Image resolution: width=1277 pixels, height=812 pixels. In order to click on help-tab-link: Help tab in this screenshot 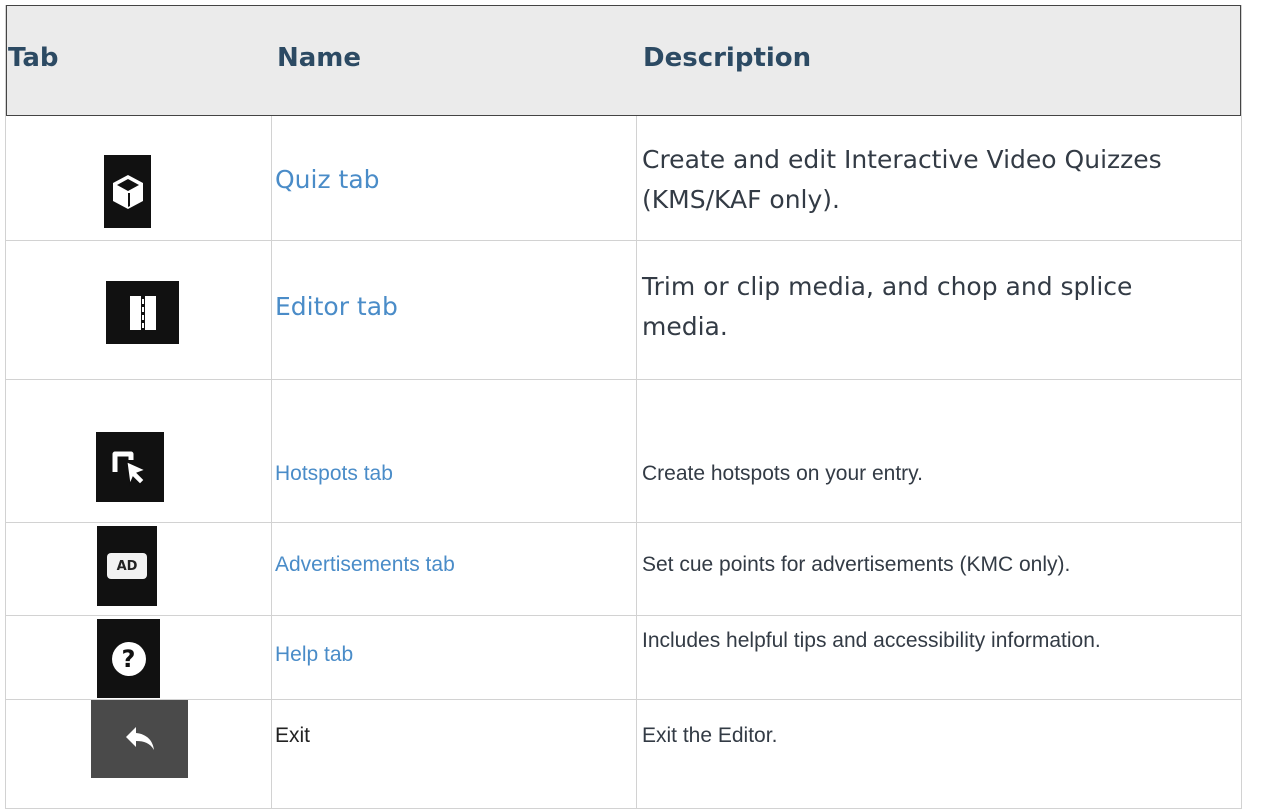, I will do `click(314, 655)`.